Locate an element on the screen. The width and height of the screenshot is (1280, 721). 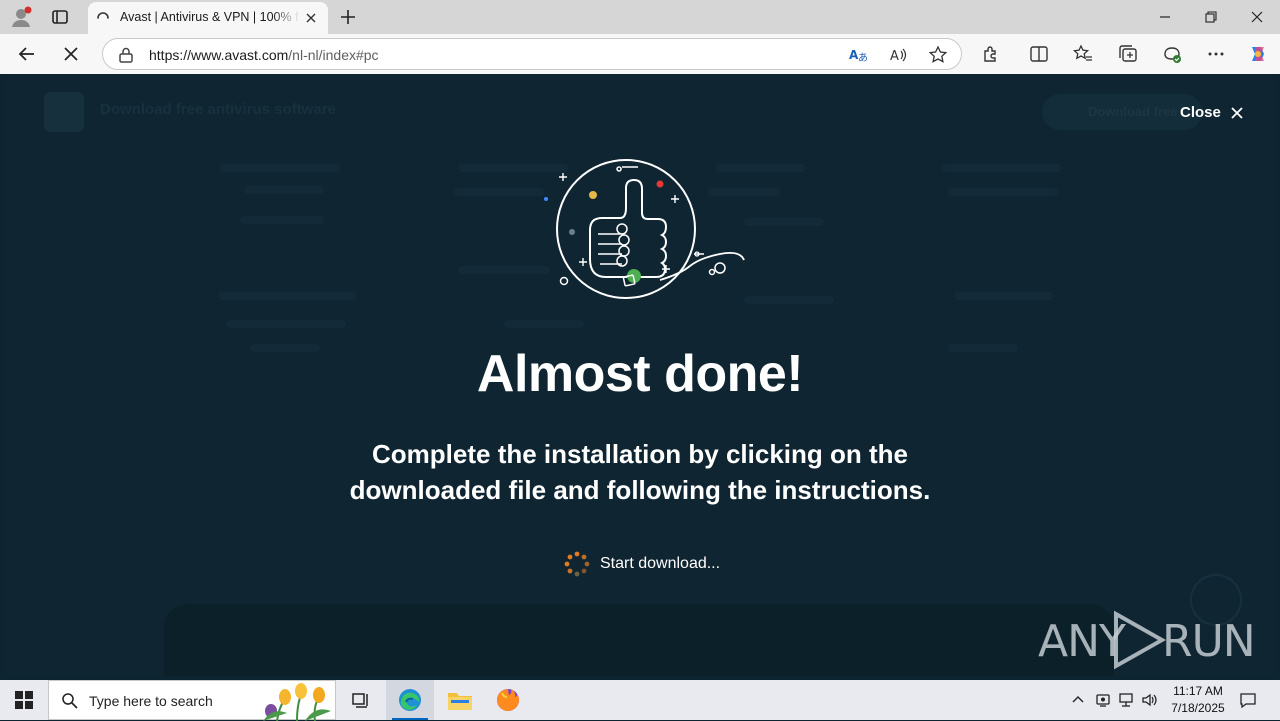
clock-time: 11:17 AM is located at coordinates (1198, 691).